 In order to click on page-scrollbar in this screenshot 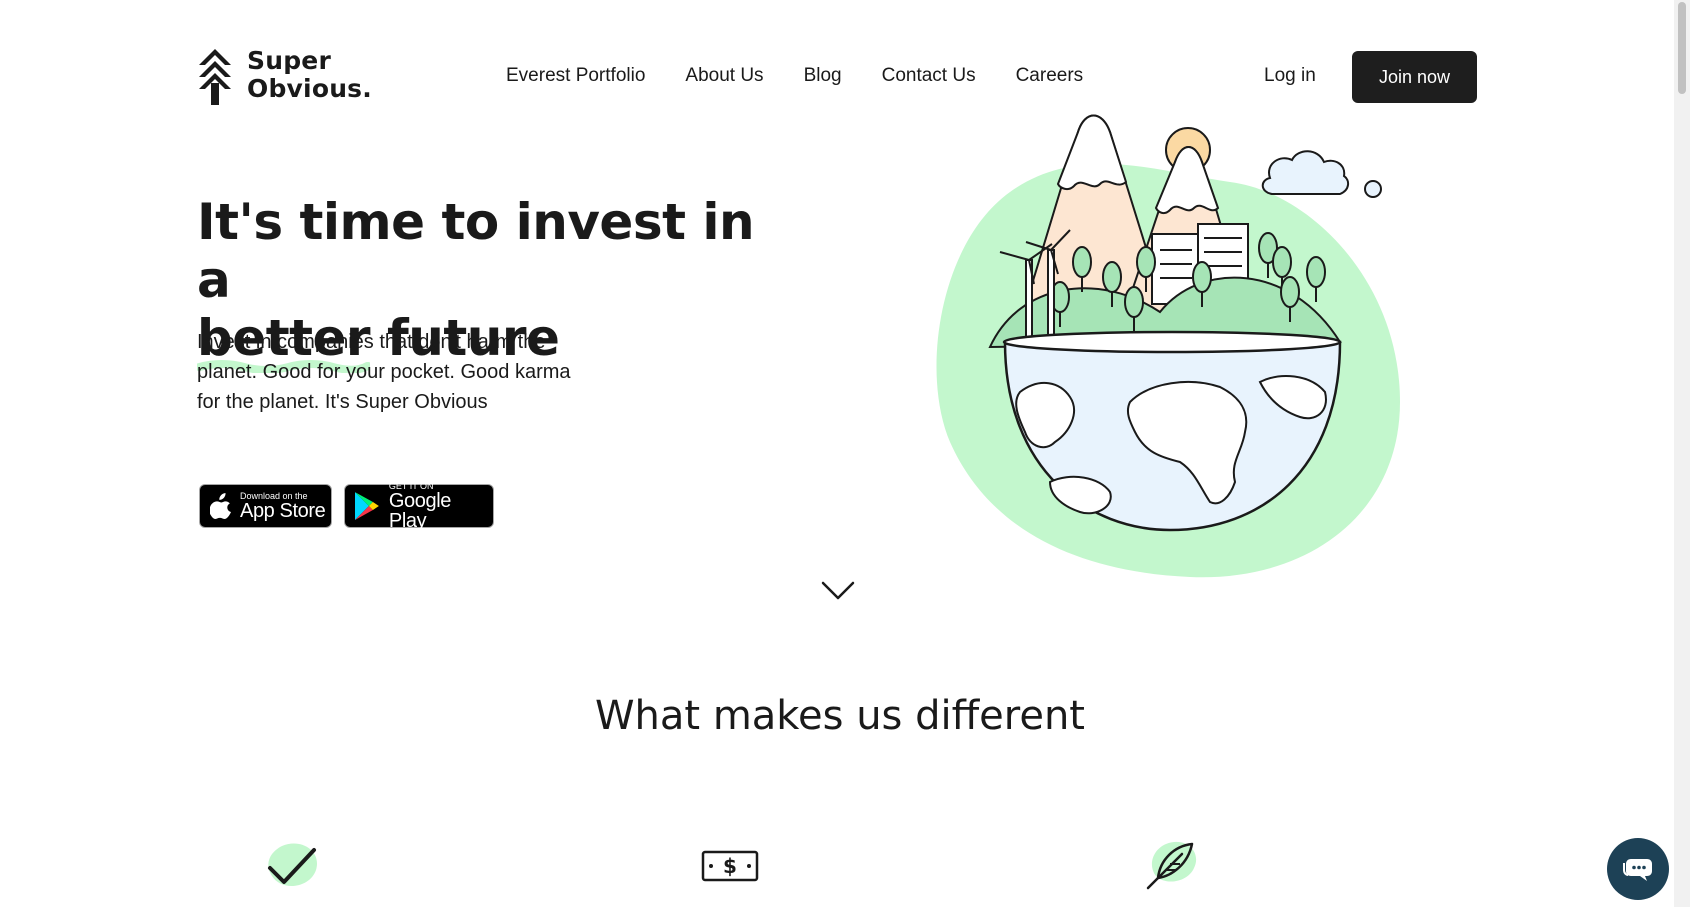, I will do `click(1682, 453)`.